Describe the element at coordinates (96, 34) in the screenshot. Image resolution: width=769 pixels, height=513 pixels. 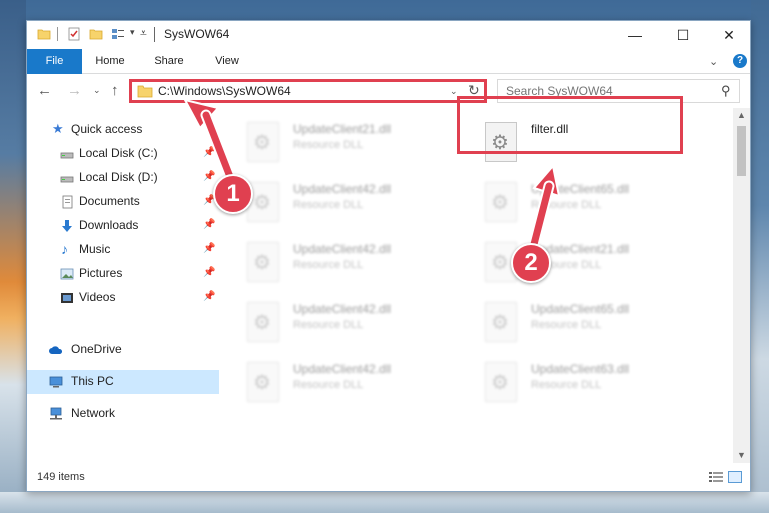
I see `new-folder-icon` at that location.